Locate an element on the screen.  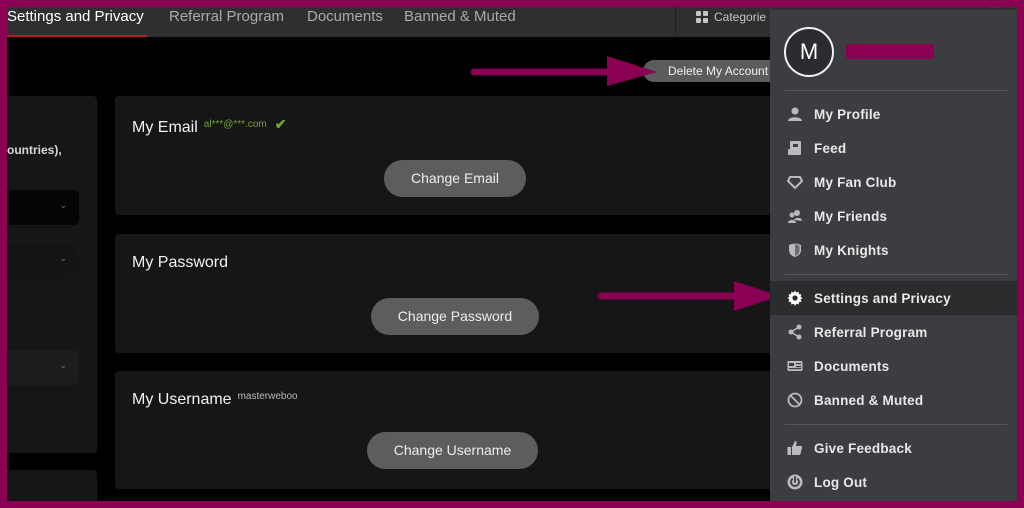
email-value: al***@***.com is located at coordinates (235, 124).